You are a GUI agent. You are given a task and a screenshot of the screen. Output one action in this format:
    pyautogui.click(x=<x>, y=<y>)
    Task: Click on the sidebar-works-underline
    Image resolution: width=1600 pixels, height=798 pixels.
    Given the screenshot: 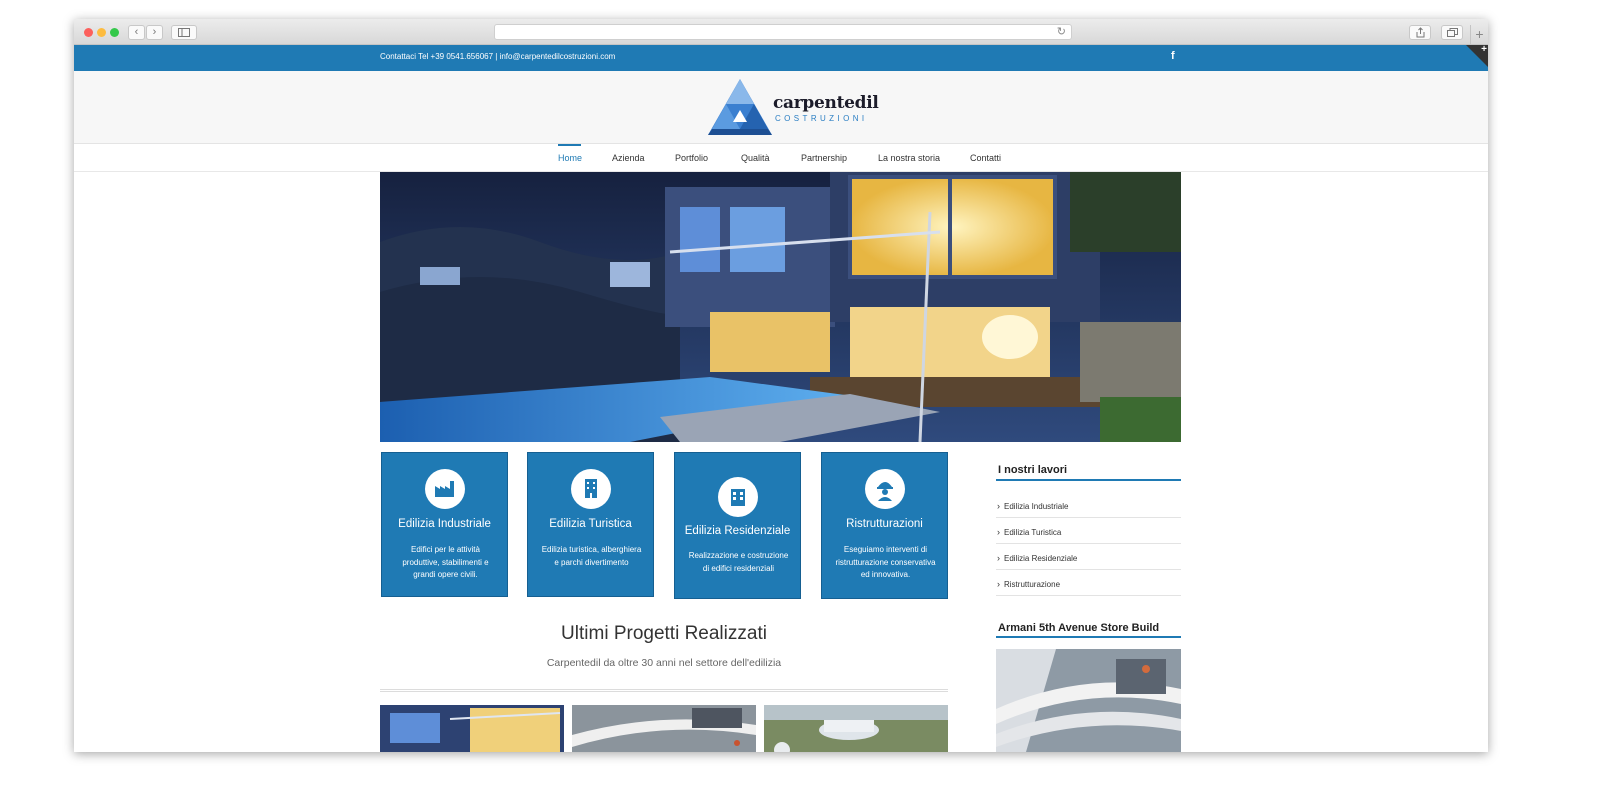 What is the action you would take?
    pyautogui.click(x=1088, y=480)
    